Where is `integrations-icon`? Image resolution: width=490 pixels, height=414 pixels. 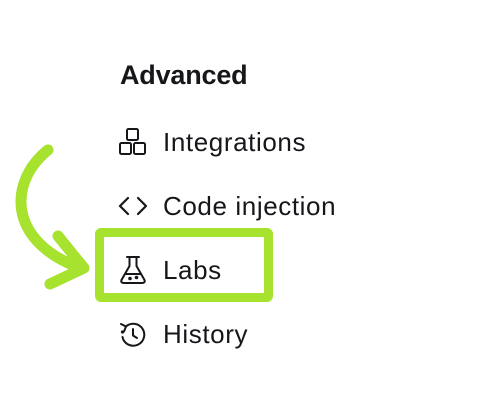
integrations-icon is located at coordinates (133, 142).